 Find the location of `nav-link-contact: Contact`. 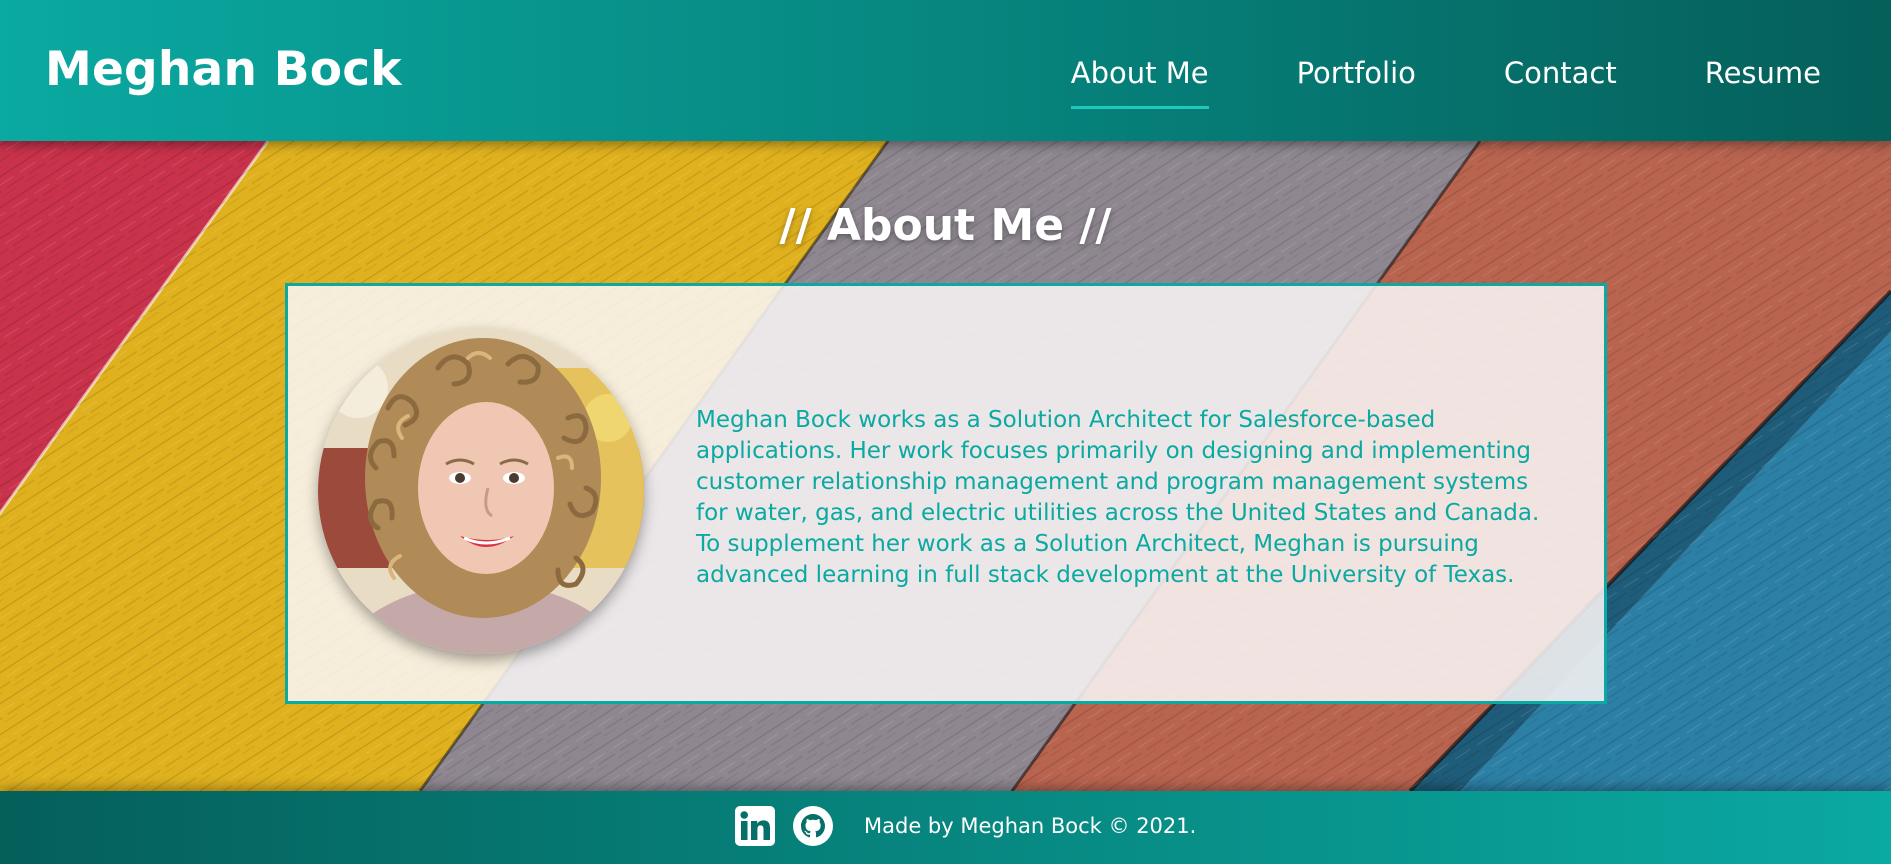

nav-link-contact: Contact is located at coordinates (1560, 73).